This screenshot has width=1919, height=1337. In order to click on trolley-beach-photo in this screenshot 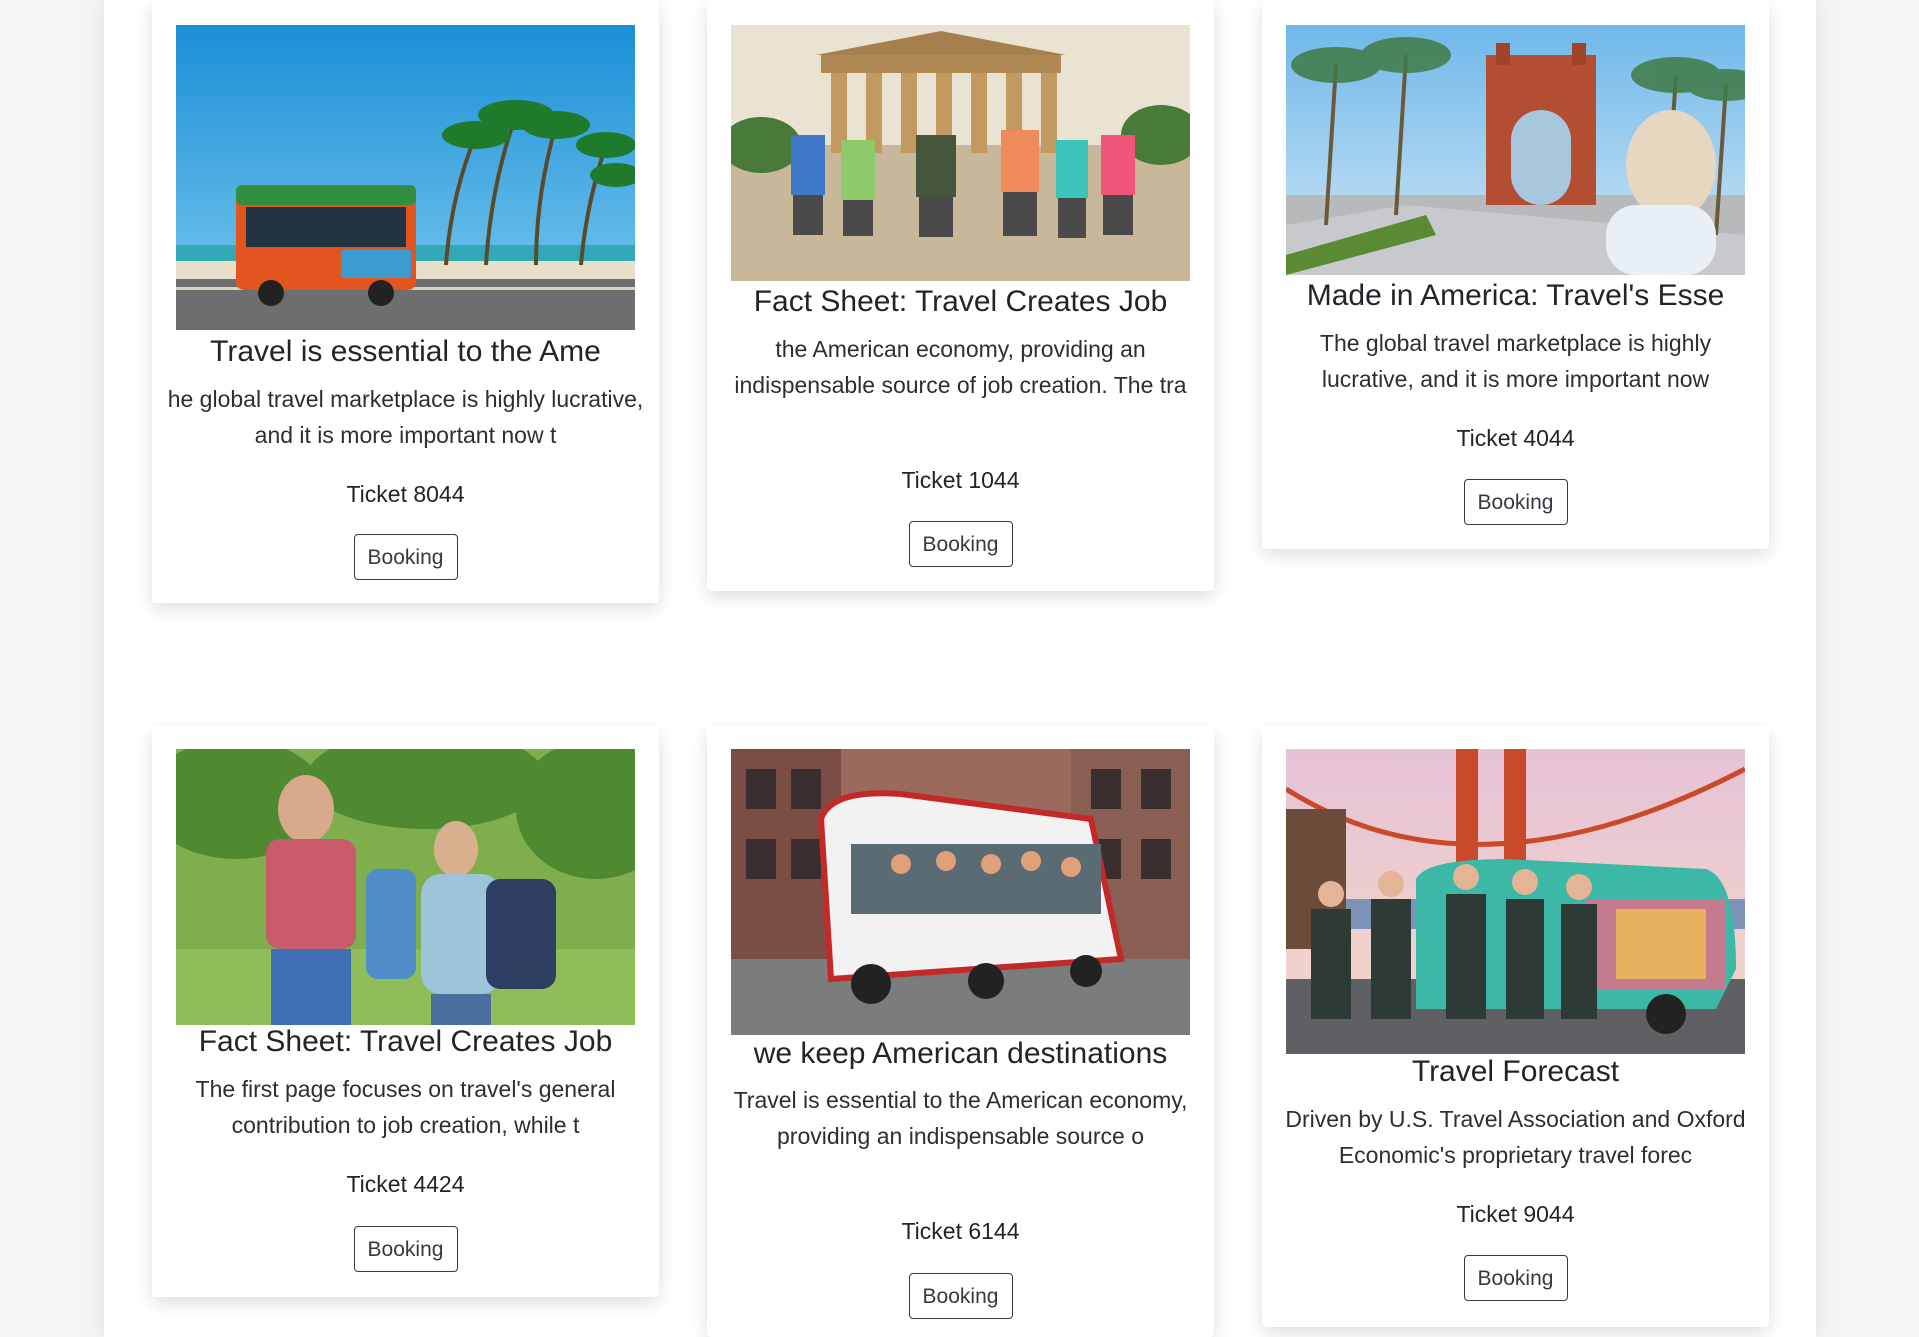, I will do `click(405, 177)`.